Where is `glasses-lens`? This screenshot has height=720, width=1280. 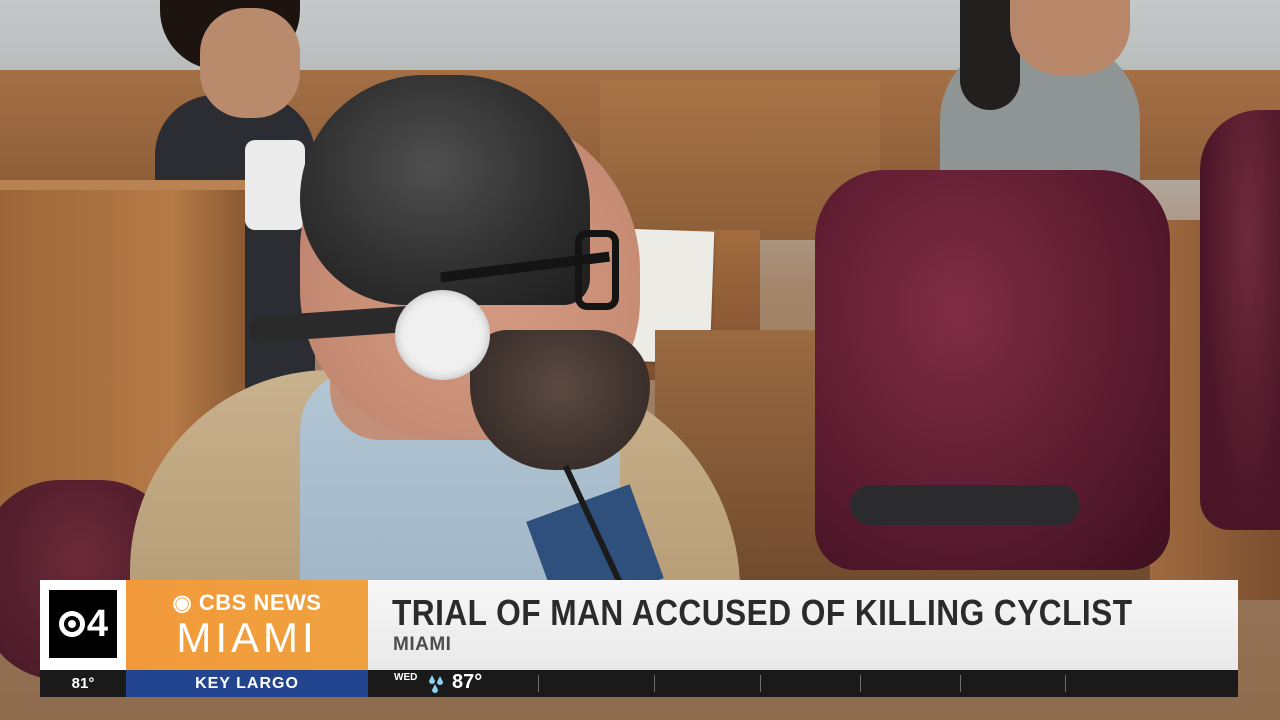
glasses-lens is located at coordinates (597, 270).